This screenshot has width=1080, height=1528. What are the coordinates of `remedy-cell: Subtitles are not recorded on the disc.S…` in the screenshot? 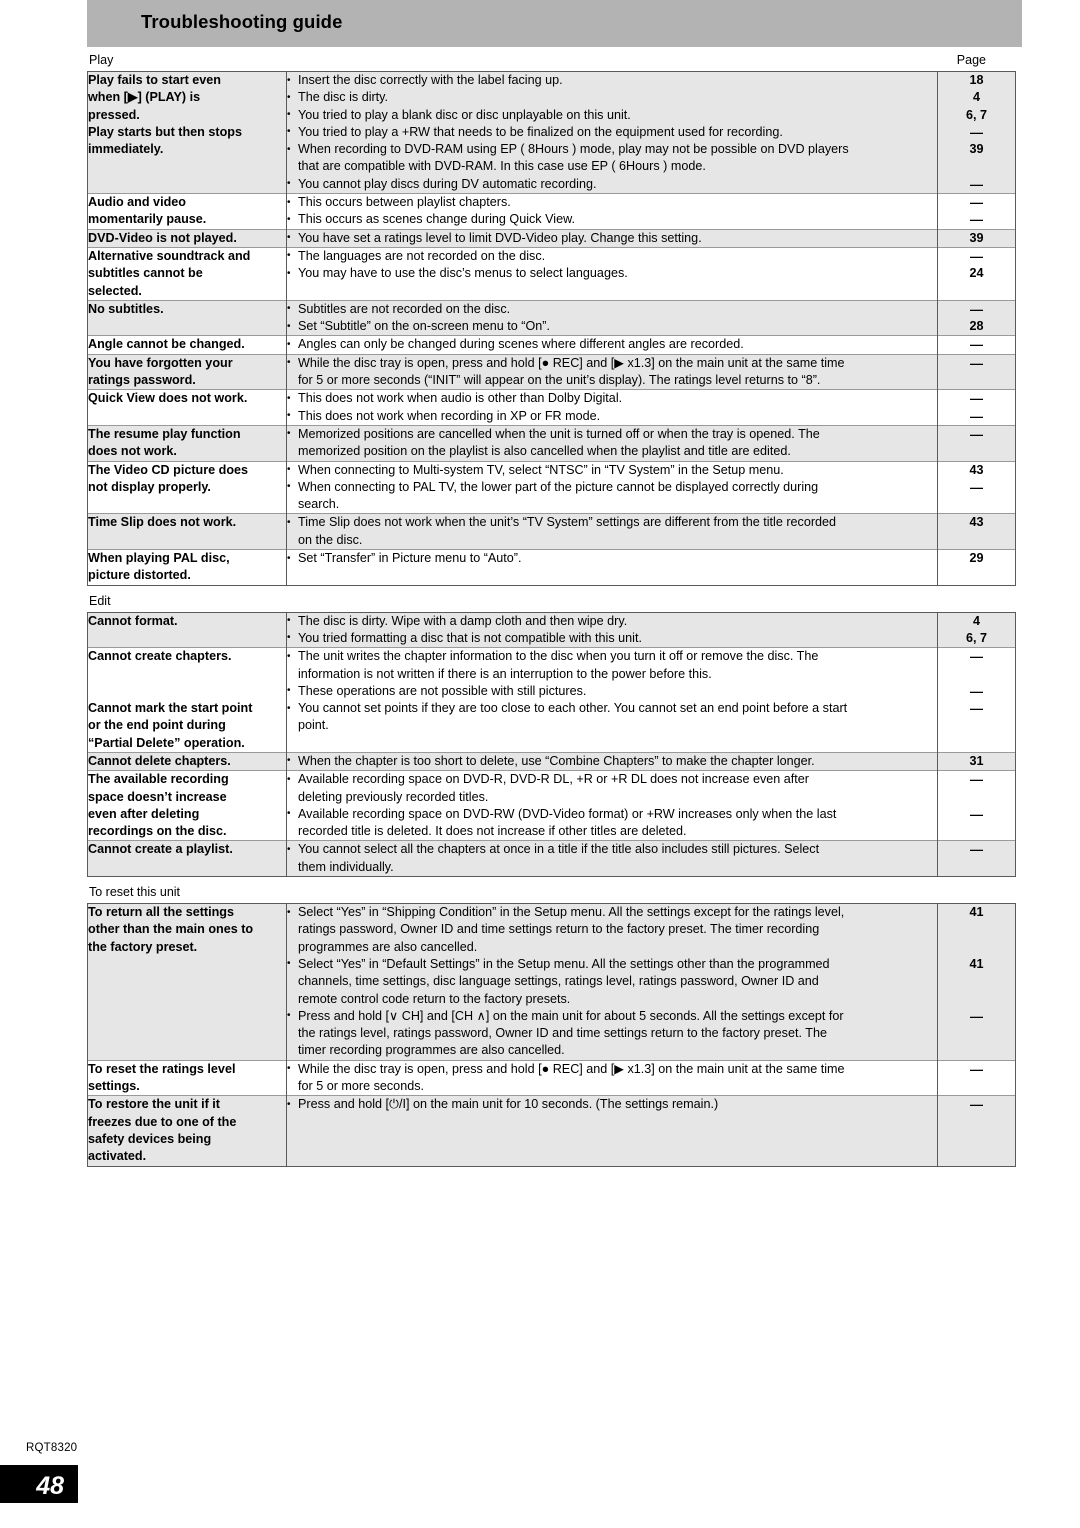 It's located at (612, 317).